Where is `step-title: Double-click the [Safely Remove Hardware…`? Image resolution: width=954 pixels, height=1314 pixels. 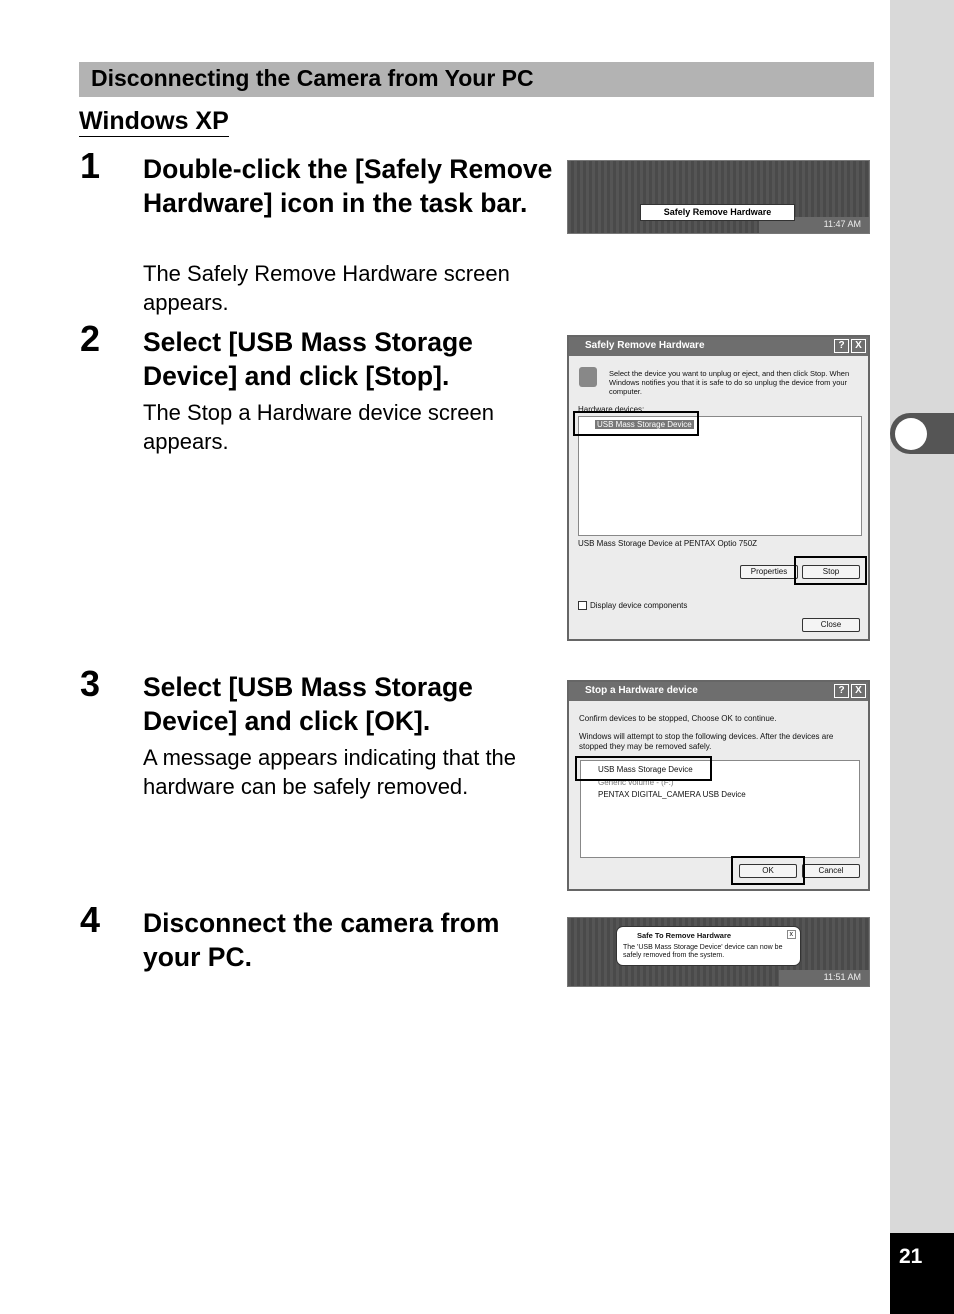
step-title: Double-click the [Safely Remove Hardware… is located at coordinates (348, 186).